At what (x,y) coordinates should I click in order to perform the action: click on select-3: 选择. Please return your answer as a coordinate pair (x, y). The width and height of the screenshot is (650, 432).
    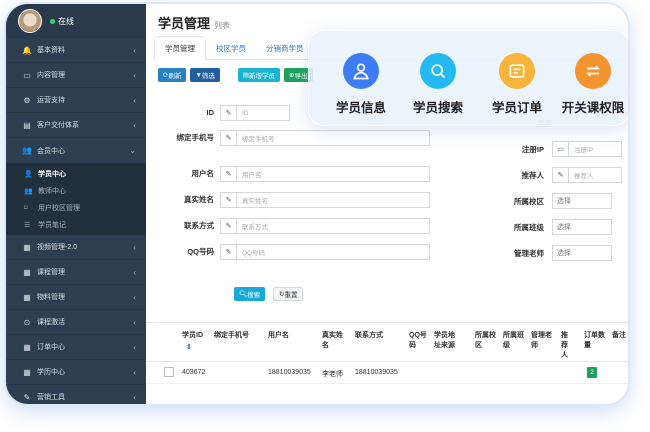
    Looking at the image, I should click on (582, 227).